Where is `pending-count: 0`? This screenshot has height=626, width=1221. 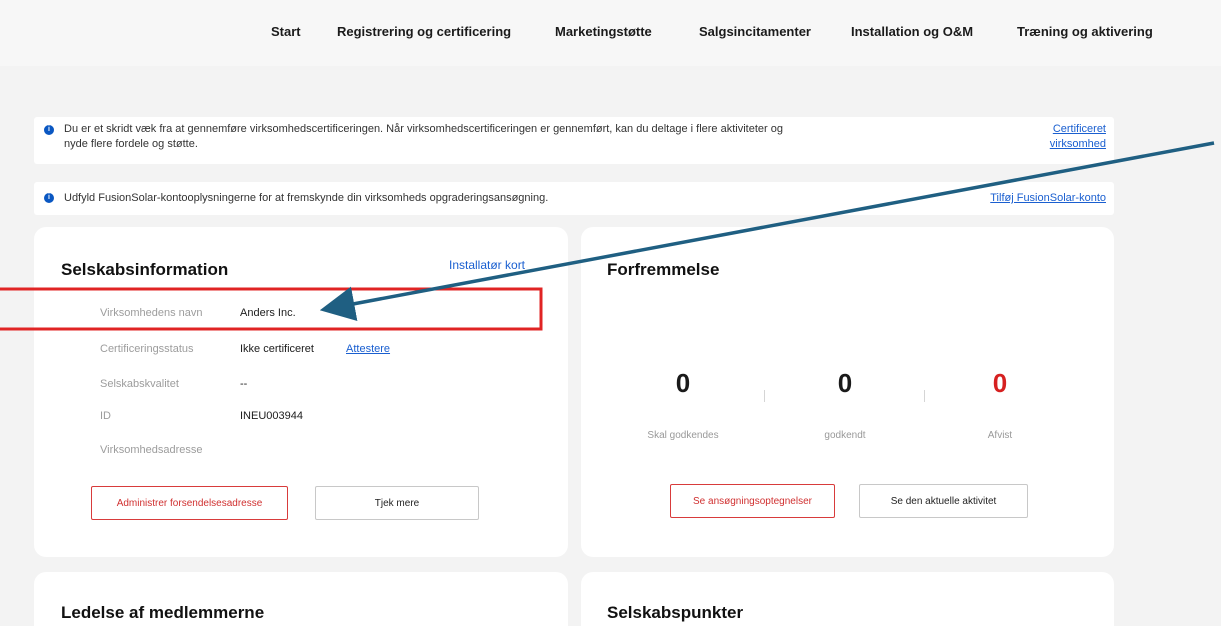 pending-count: 0 is located at coordinates (683, 383).